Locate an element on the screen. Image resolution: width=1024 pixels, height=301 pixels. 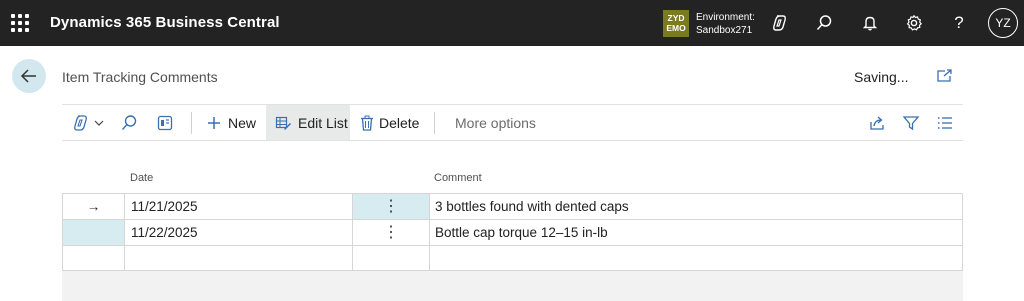
delete-button: Delete is located at coordinates (391, 122).